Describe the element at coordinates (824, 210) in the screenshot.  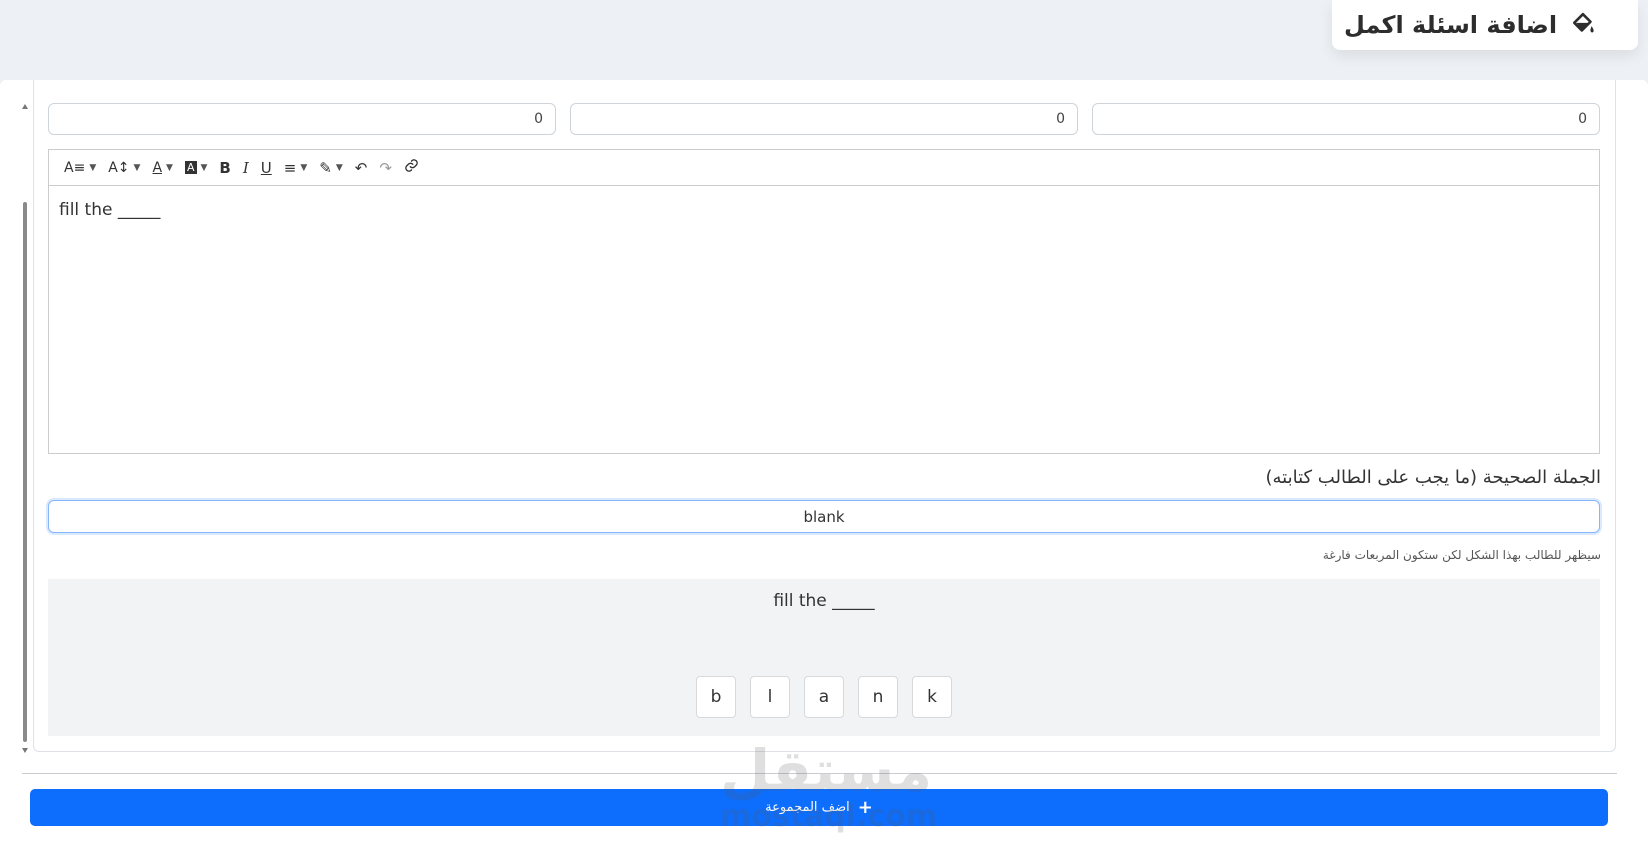
I see `editor-content: fill the _____` at that location.